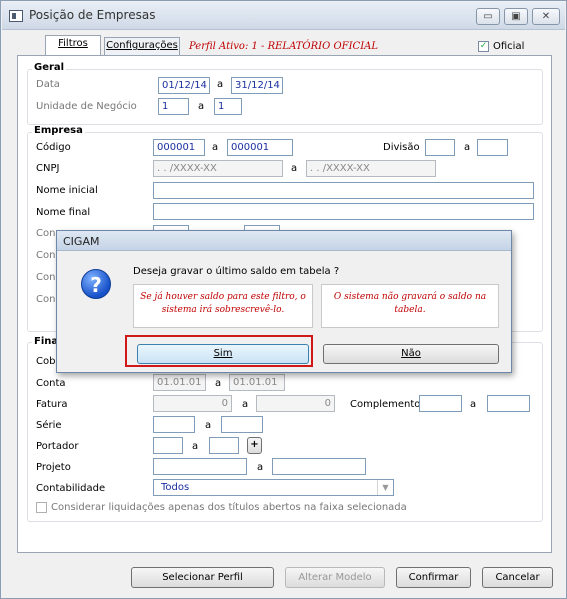  I want to click on perfil-ativo-label: Perfil Ativo: 1 - RELATÓRIO OFICIAL, so click(284, 46).